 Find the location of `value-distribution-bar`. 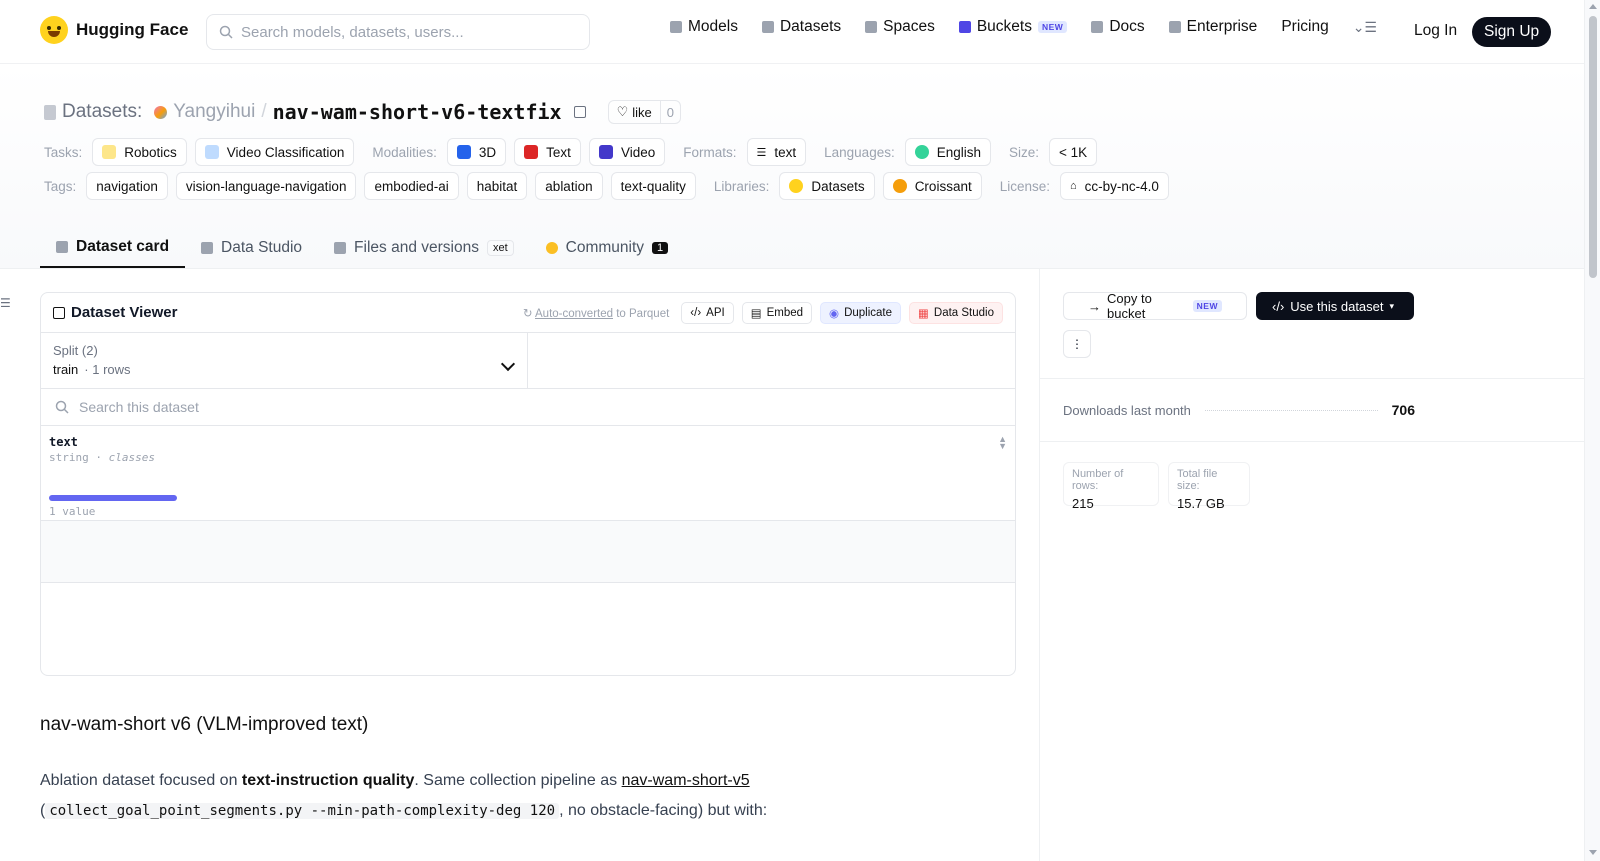

value-distribution-bar is located at coordinates (113, 498).